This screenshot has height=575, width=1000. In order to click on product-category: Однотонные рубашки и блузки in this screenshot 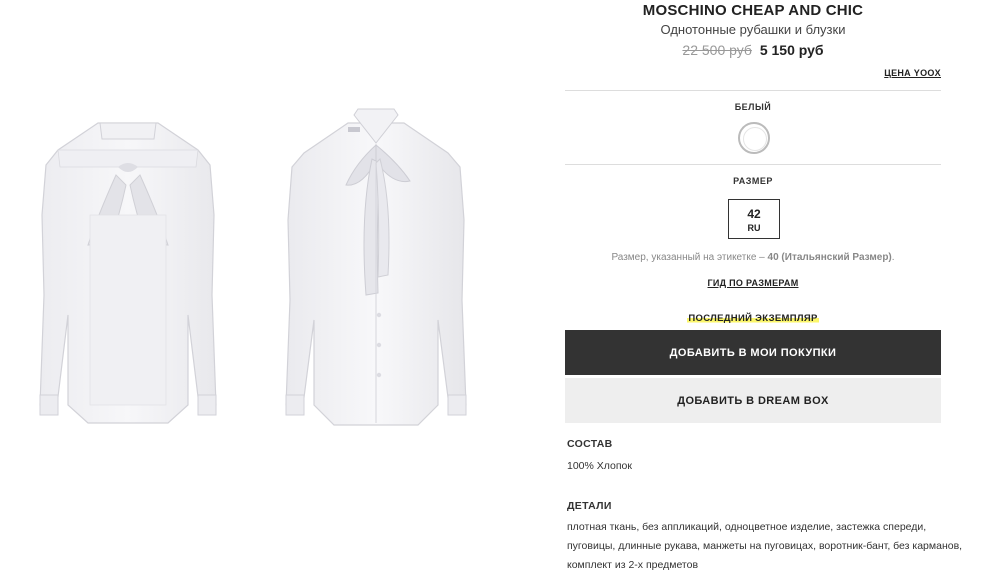, I will do `click(753, 29)`.